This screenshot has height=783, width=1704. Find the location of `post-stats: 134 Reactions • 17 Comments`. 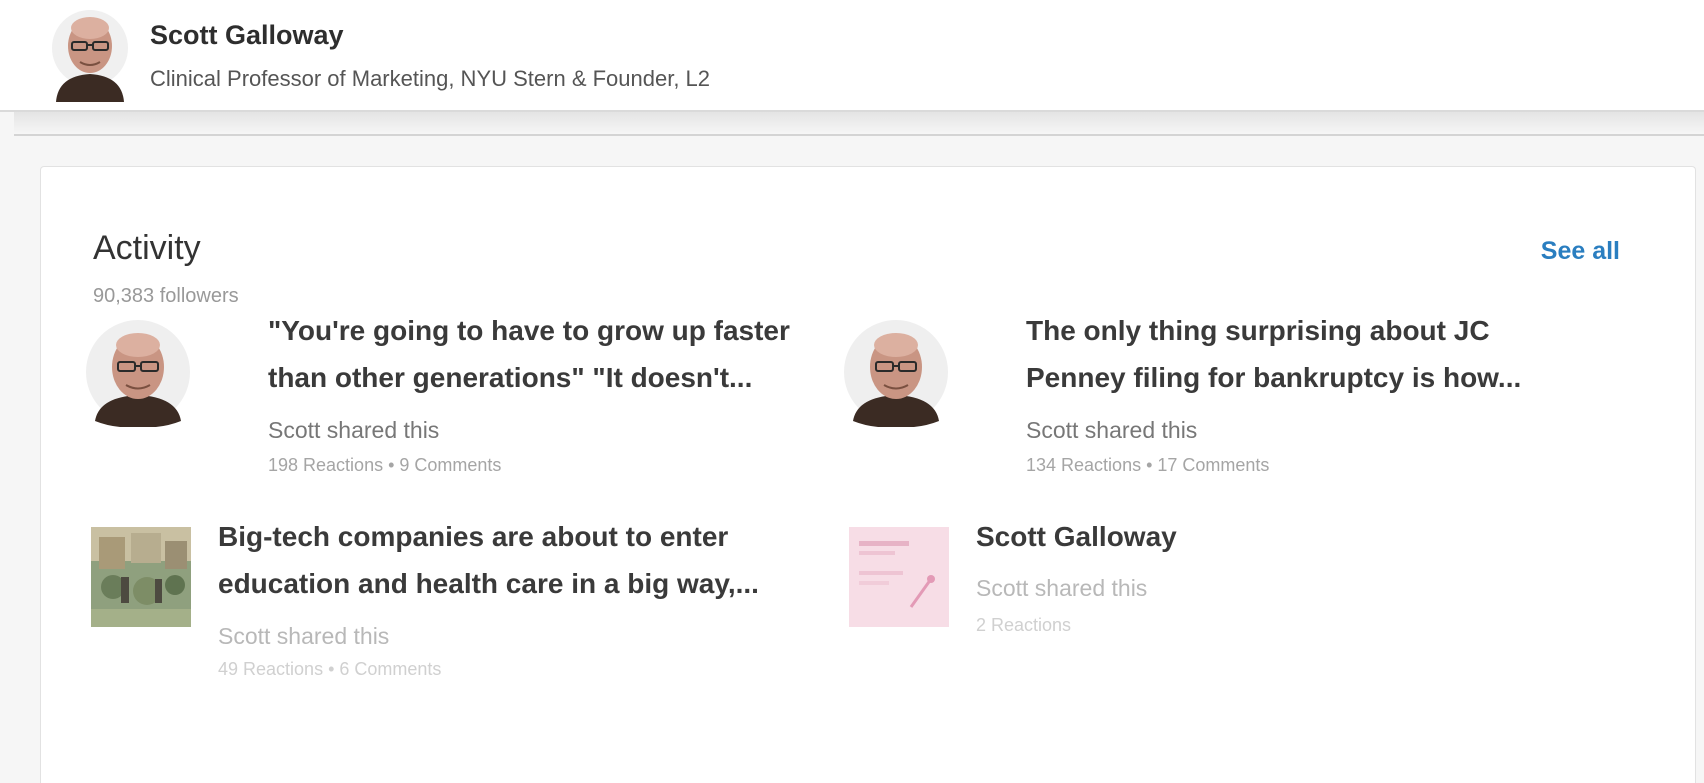

post-stats: 134 Reactions • 17 Comments is located at coordinates (1148, 465).